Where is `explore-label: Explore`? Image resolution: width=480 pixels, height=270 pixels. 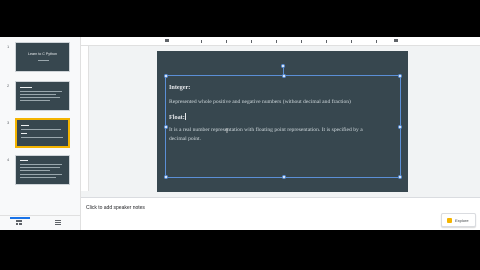
explore-label: Explore is located at coordinates (462, 220).